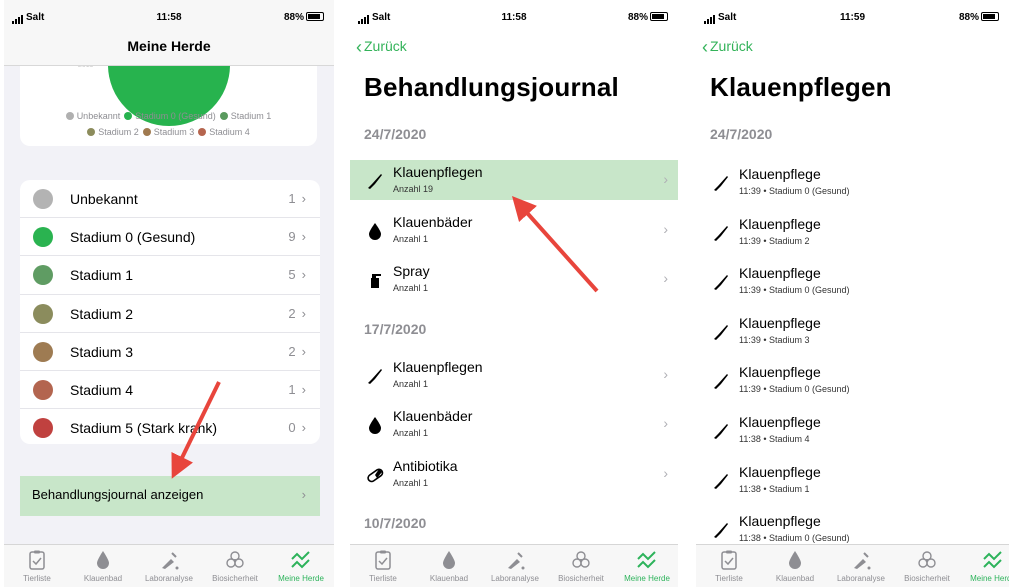 This screenshot has height=587, width=1009. Describe the element at coordinates (103, 560) in the screenshot. I see `drop-icon` at that location.